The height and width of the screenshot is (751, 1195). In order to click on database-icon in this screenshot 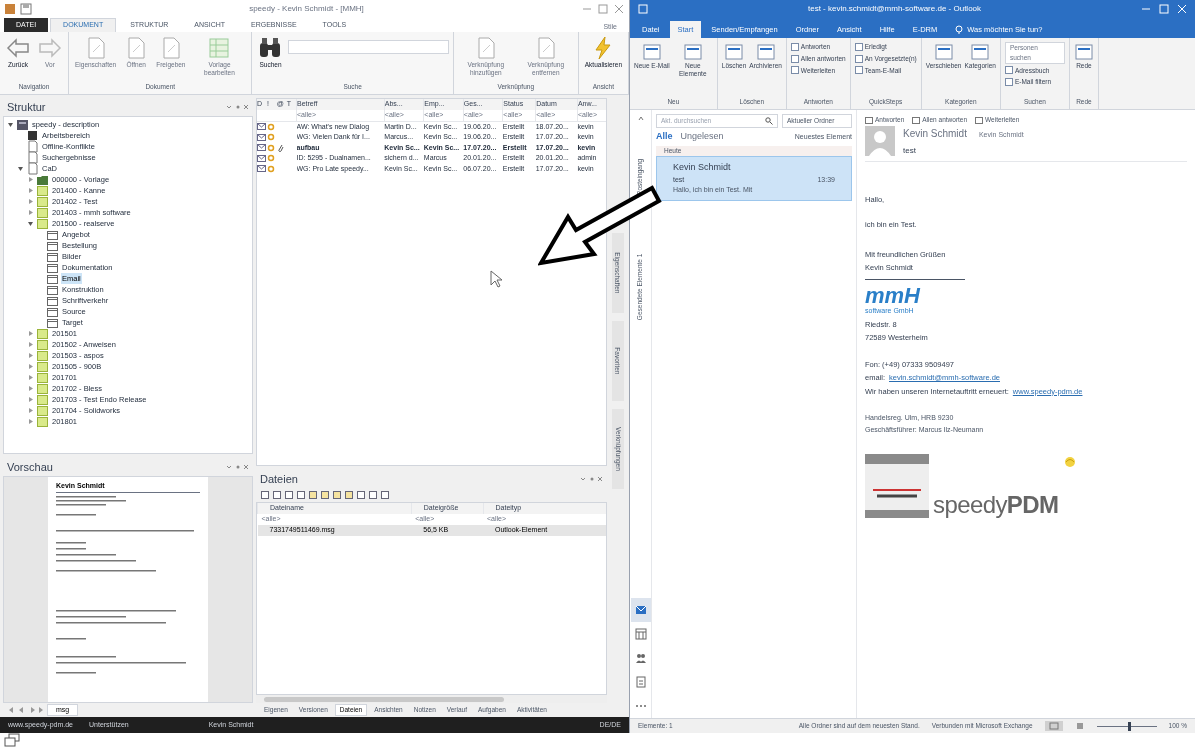, I will do `click(22, 124)`.